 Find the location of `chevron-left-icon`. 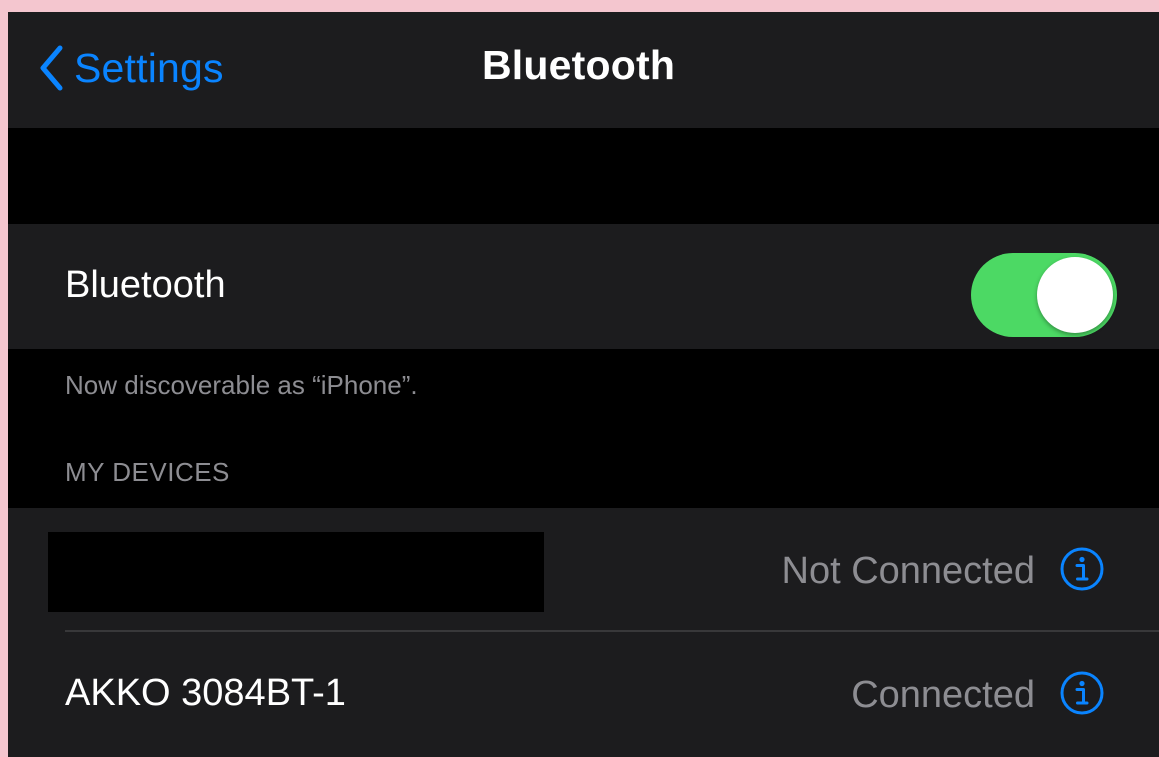

chevron-left-icon is located at coordinates (51, 68).